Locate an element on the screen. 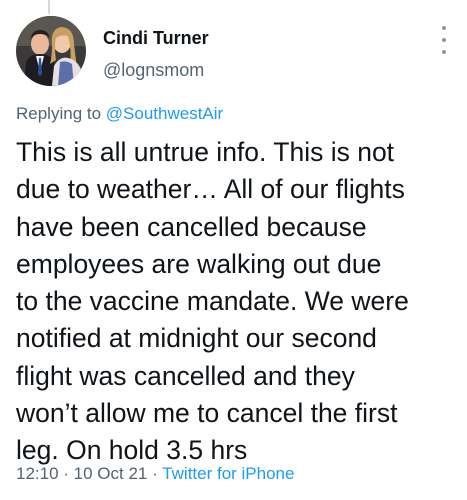  tweet-text-line: won’t allow me to cancel the first is located at coordinates (207, 413).